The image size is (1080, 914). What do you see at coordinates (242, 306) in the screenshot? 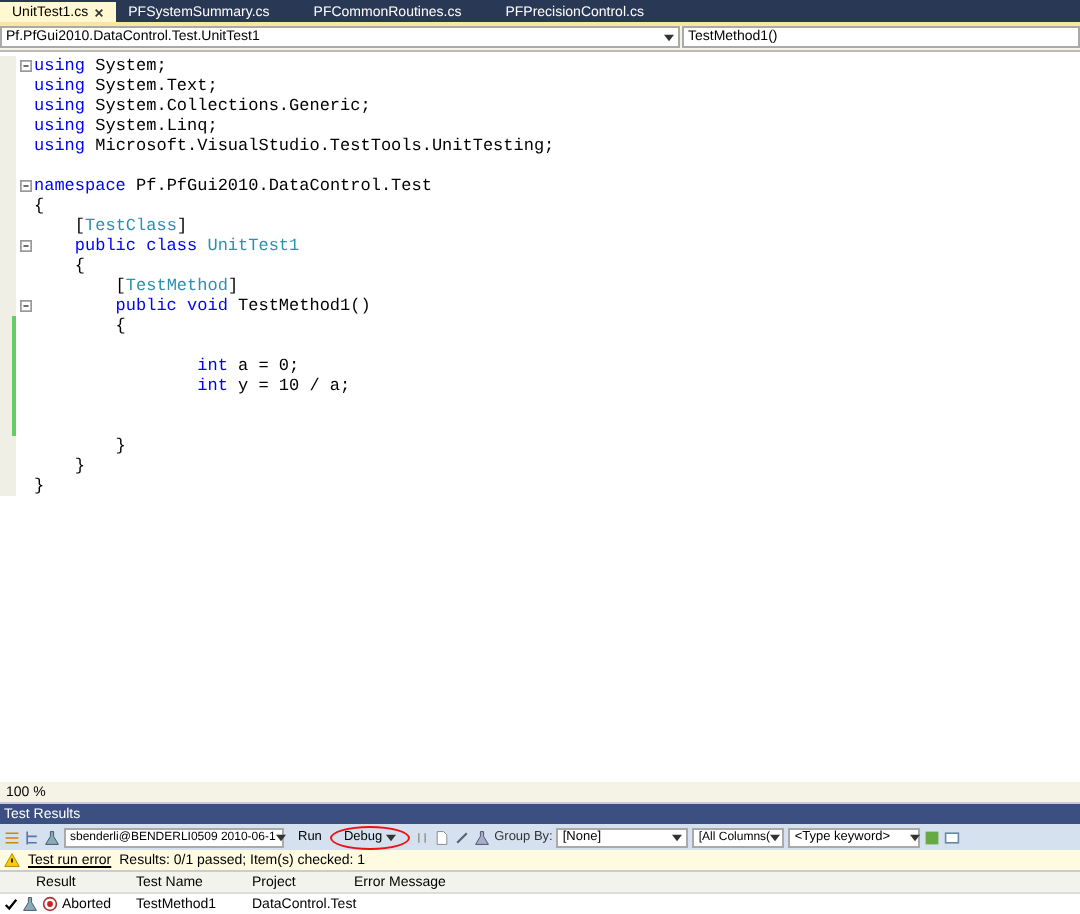
I see `code-line: public void TestMethod1()` at bounding box center [242, 306].